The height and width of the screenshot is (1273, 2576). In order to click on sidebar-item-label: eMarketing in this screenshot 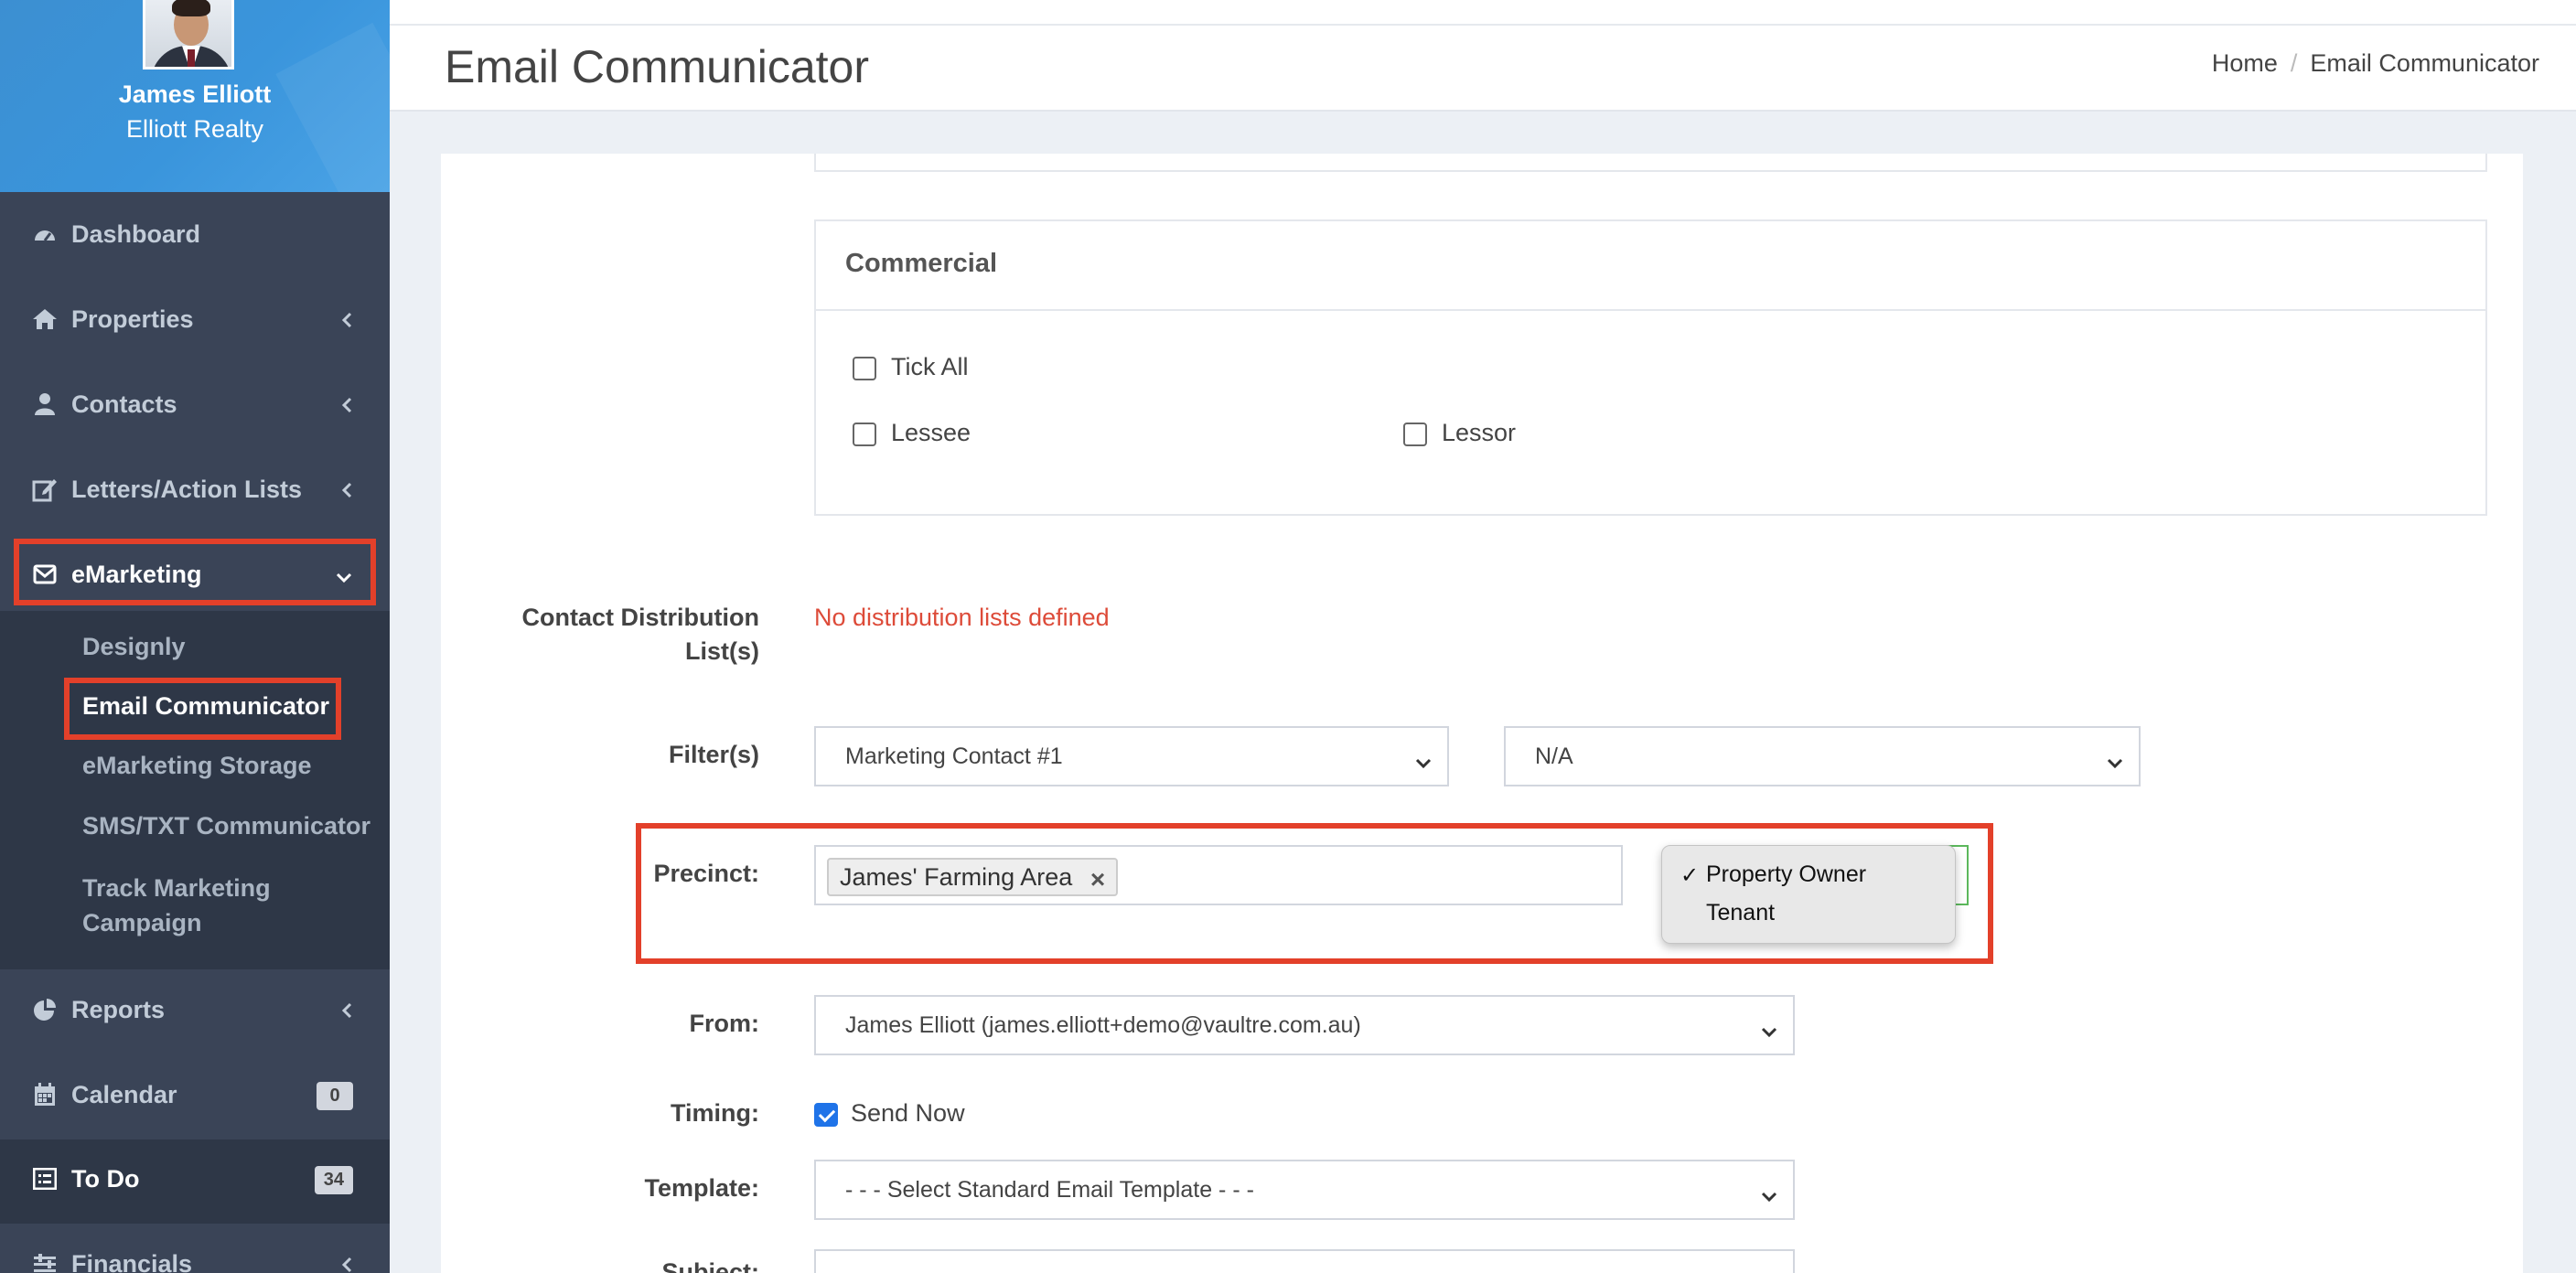, I will do `click(137, 574)`.